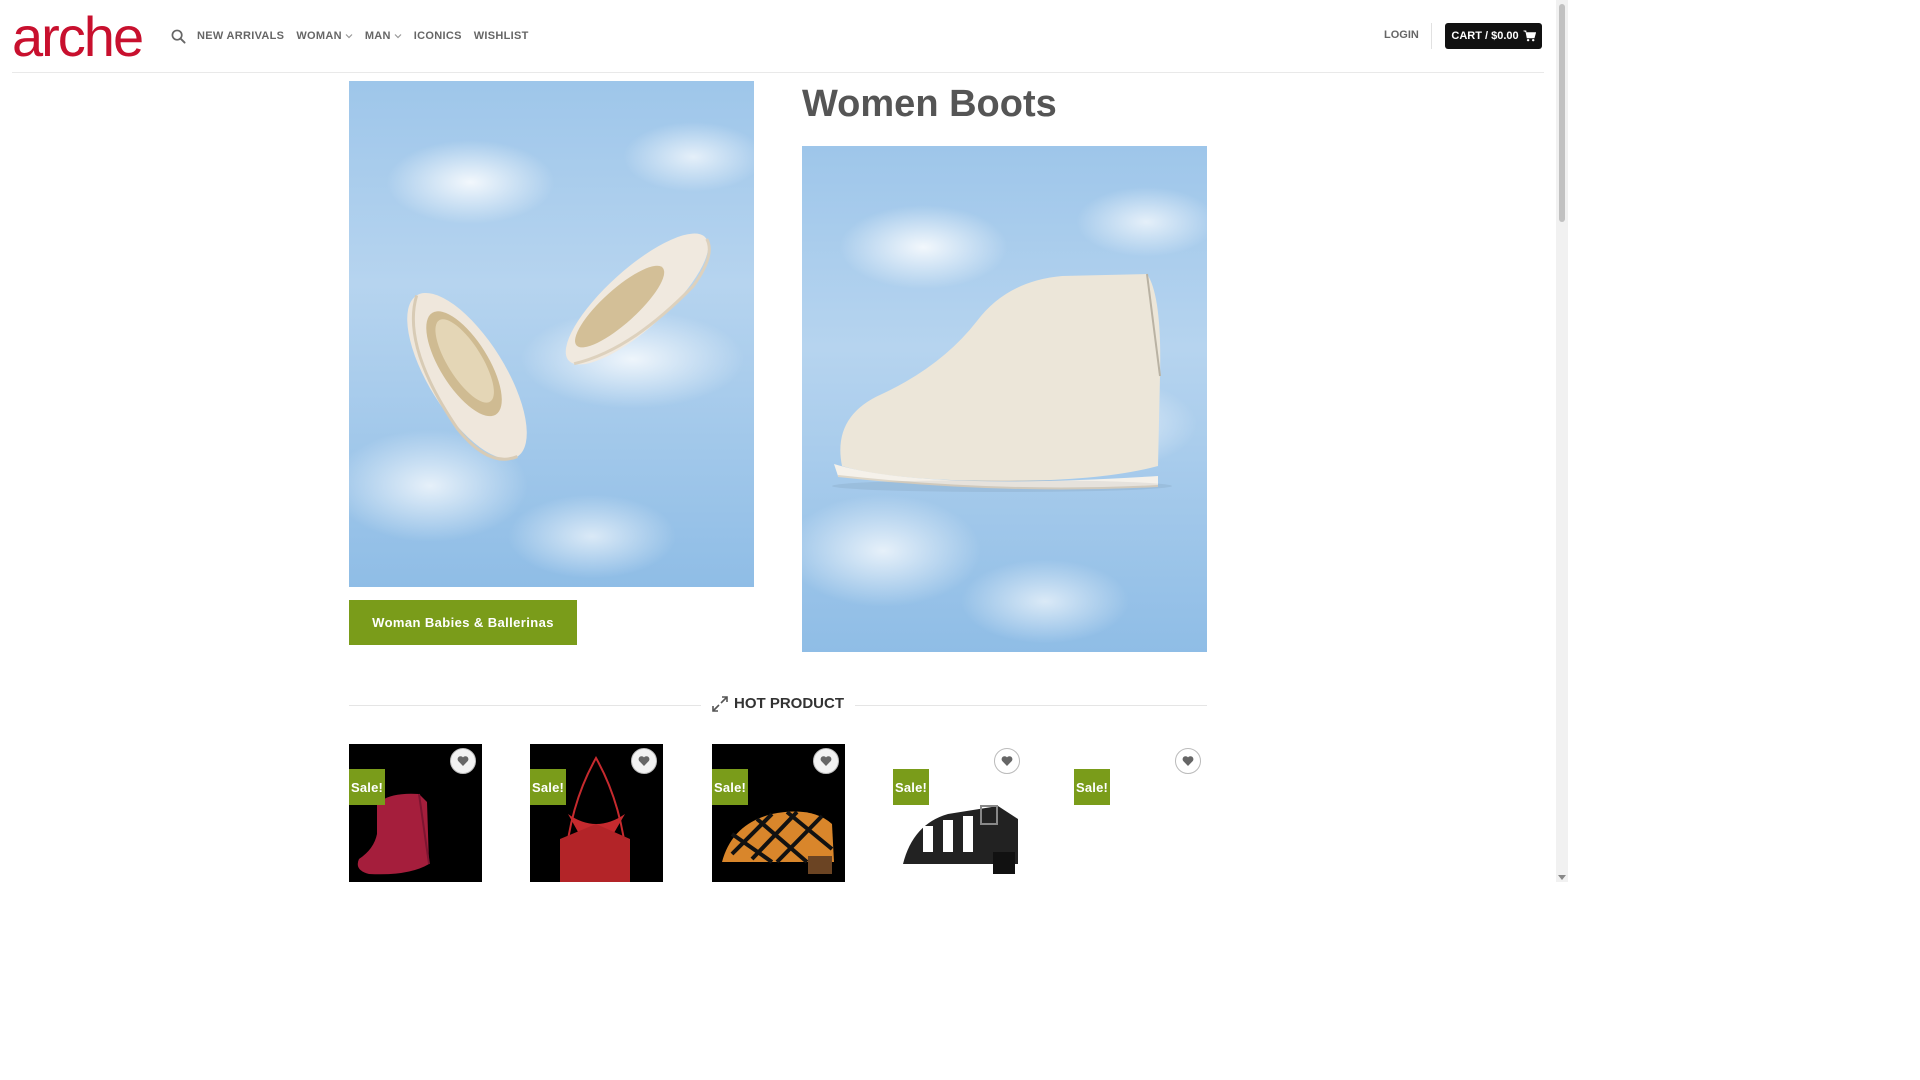 The image size is (1920, 1080). What do you see at coordinates (463, 622) in the screenshot?
I see `woman-babies-ballerinas-button: Woman Babies & Ballerinas` at bounding box center [463, 622].